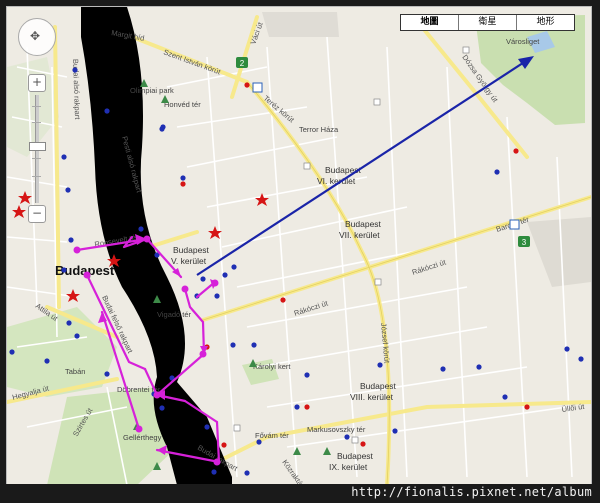  I want to click on route-shield-3: 3, so click(524, 241).